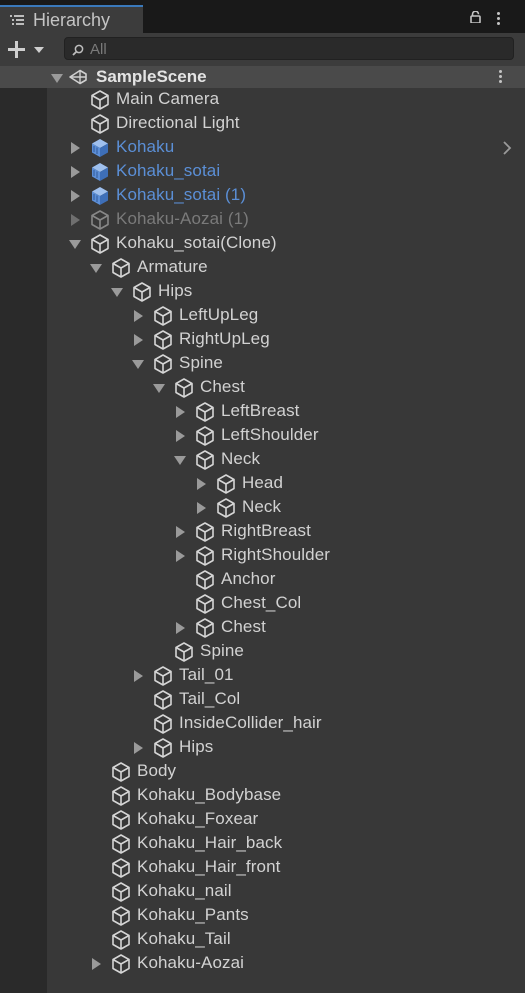 The image size is (525, 993). I want to click on tree-row: Kohaku-Aozai (1), so click(262, 220).